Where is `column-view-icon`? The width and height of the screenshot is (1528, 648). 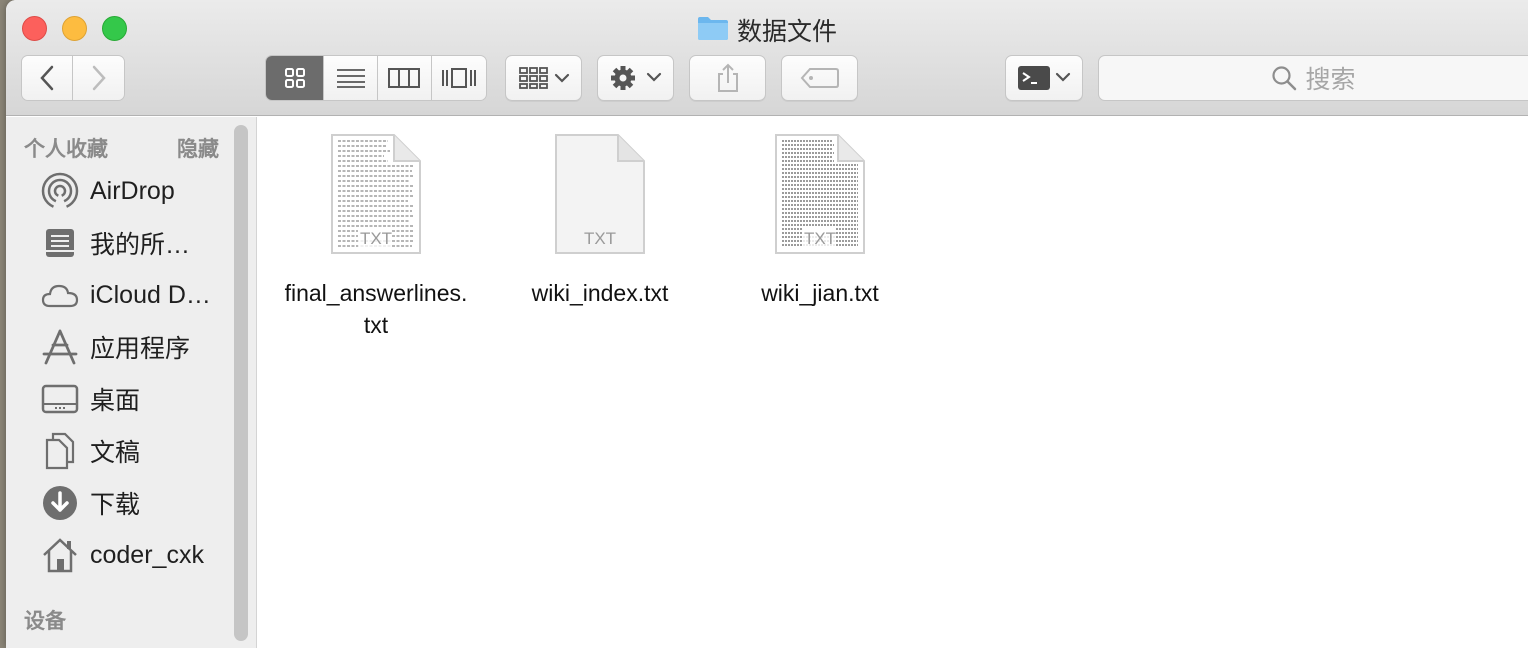
column-view-icon is located at coordinates (404, 78).